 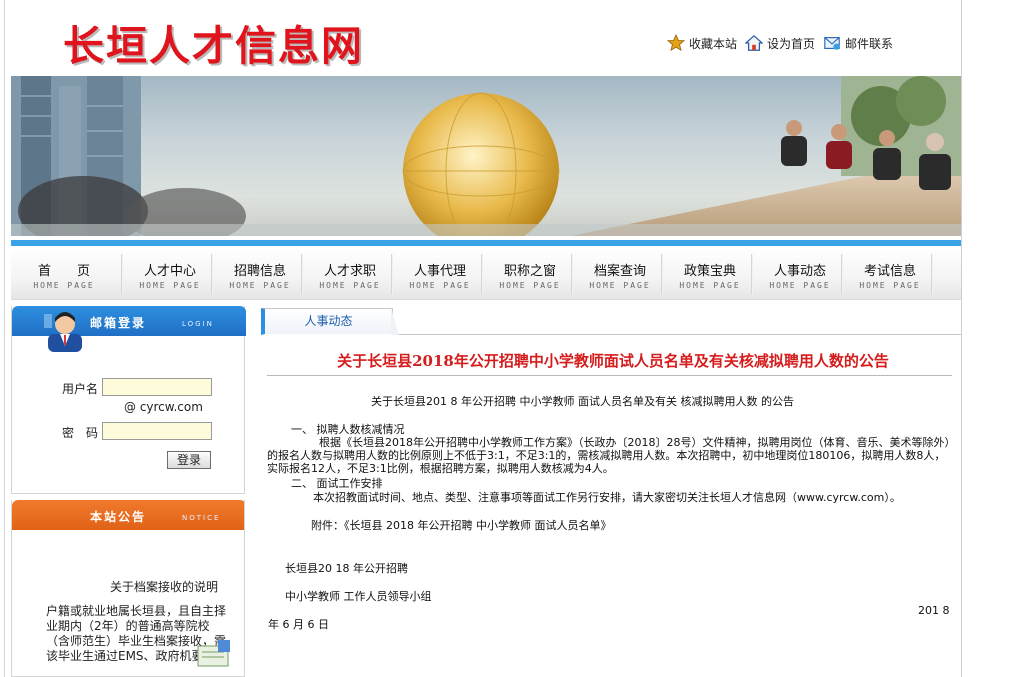 I want to click on nav-item-exam-info: 考试信息 HOME PAGE, so click(x=890, y=274).